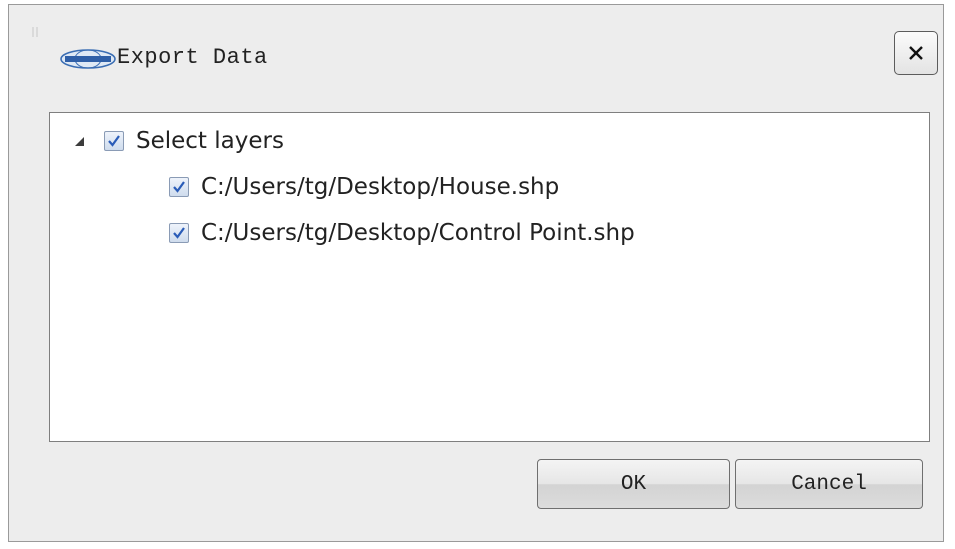  I want to click on tree-child-row: C:/Users/tg/Desktop/Control Point.shp, so click(402, 233).